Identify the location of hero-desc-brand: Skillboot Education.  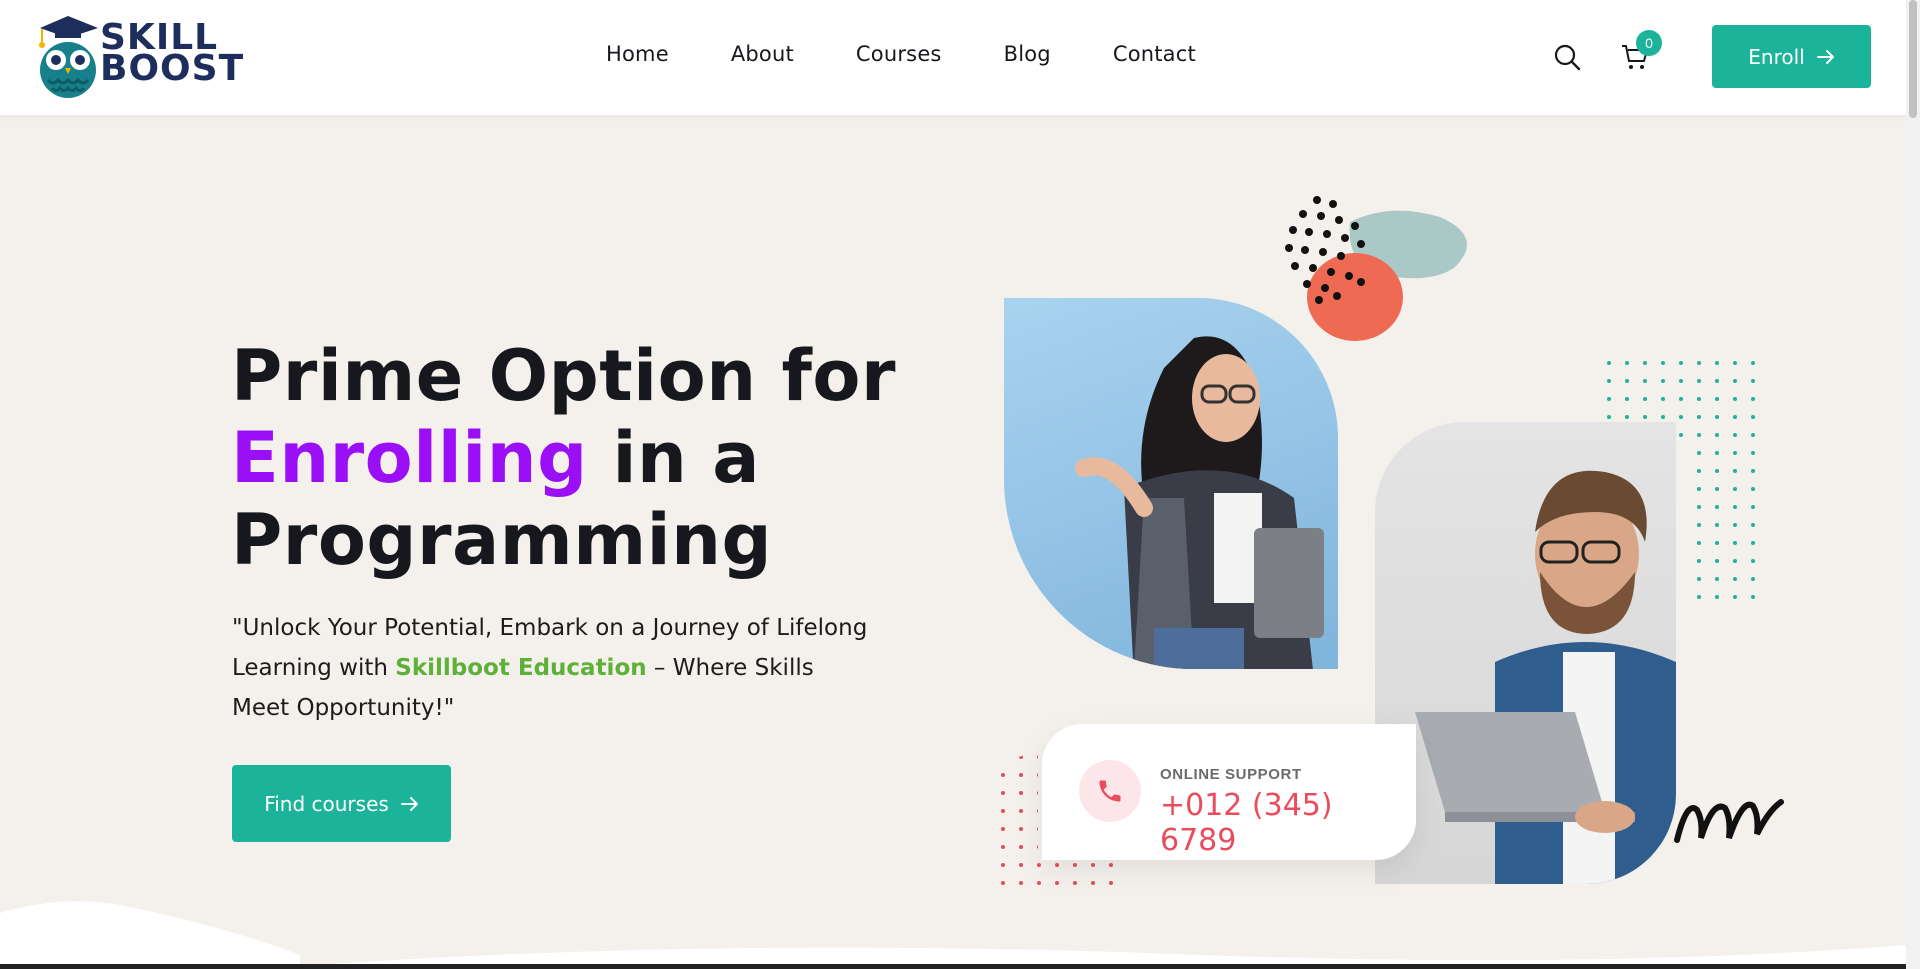
(521, 668).